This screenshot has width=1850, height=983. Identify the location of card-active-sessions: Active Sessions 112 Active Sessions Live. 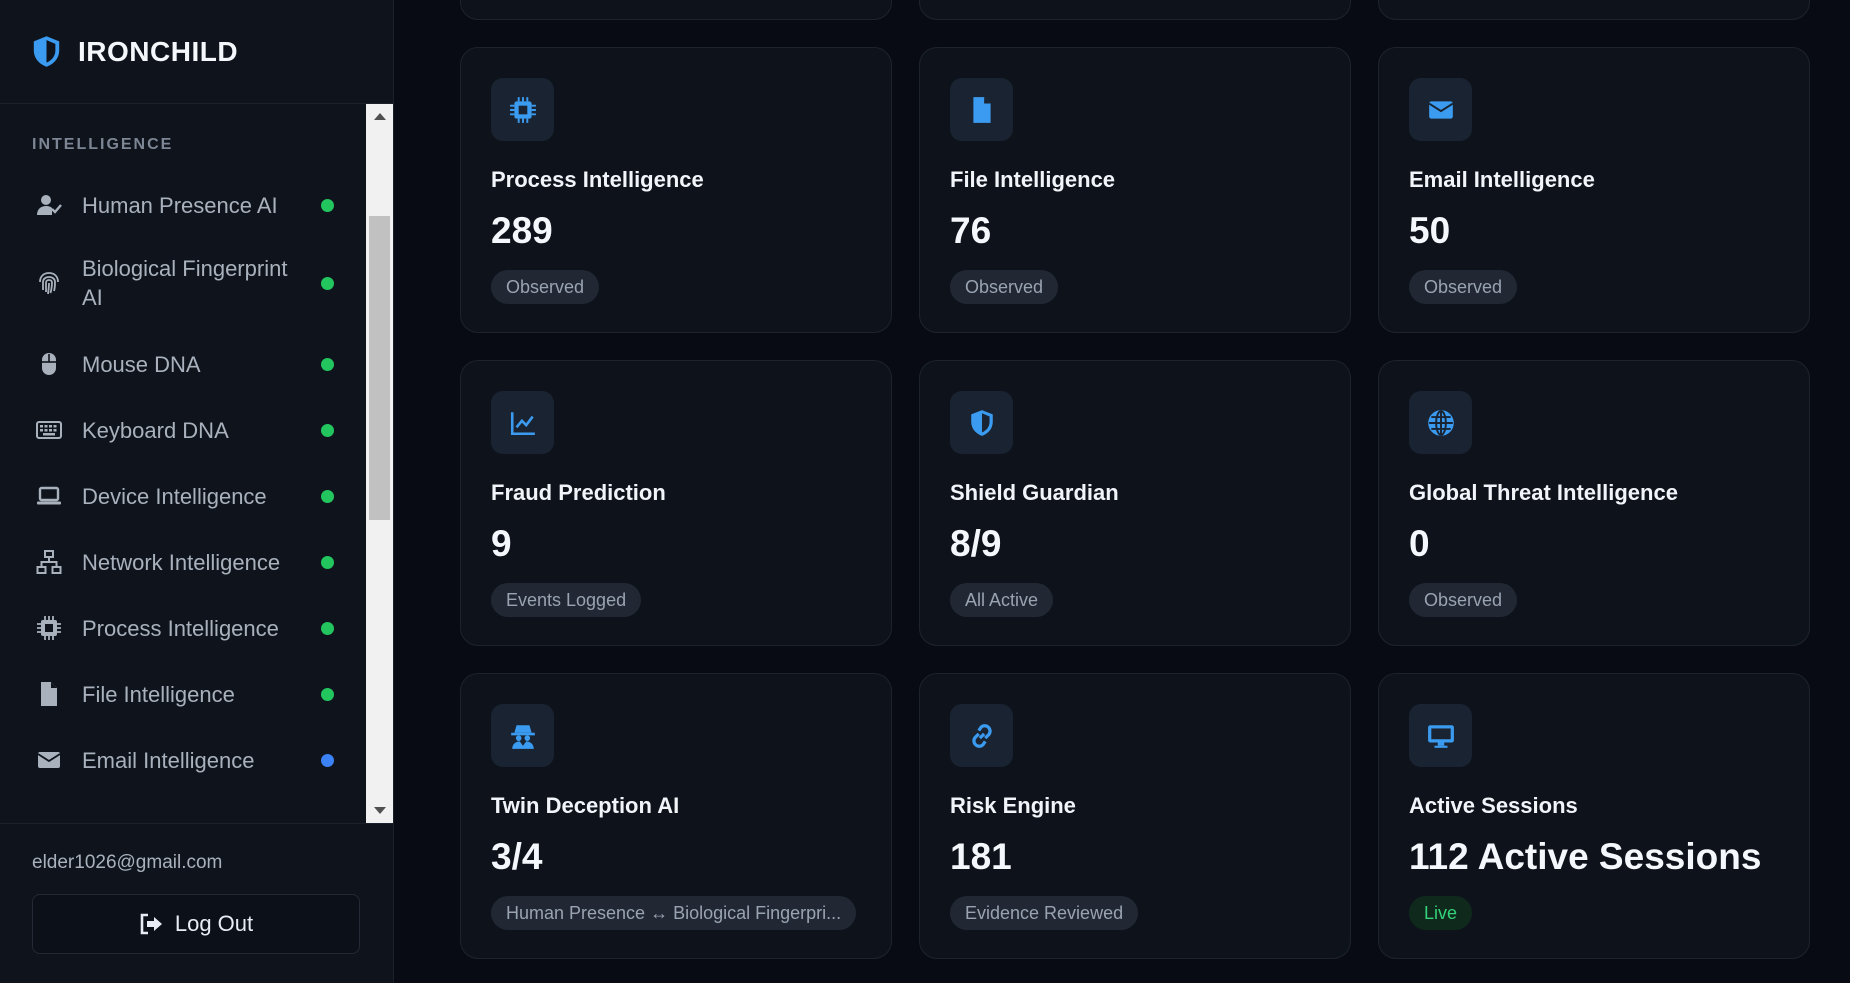
(1594, 816).